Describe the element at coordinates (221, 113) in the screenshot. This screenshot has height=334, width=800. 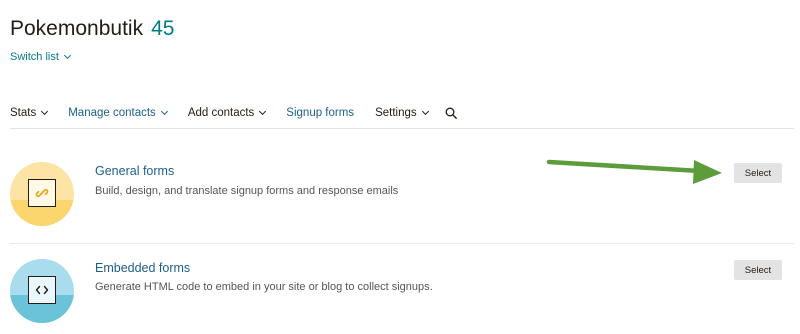
I see `nav-add-contacts-label: Add contacts` at that location.